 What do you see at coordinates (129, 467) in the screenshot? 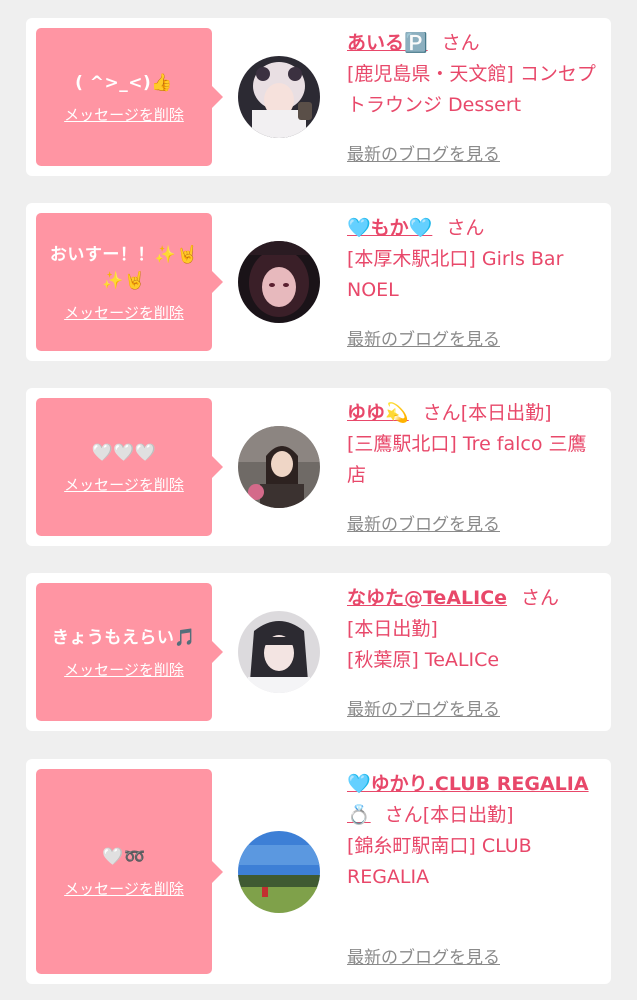
I see `message-bubble: 🤍🤍🤍 メッセージを削除` at bounding box center [129, 467].